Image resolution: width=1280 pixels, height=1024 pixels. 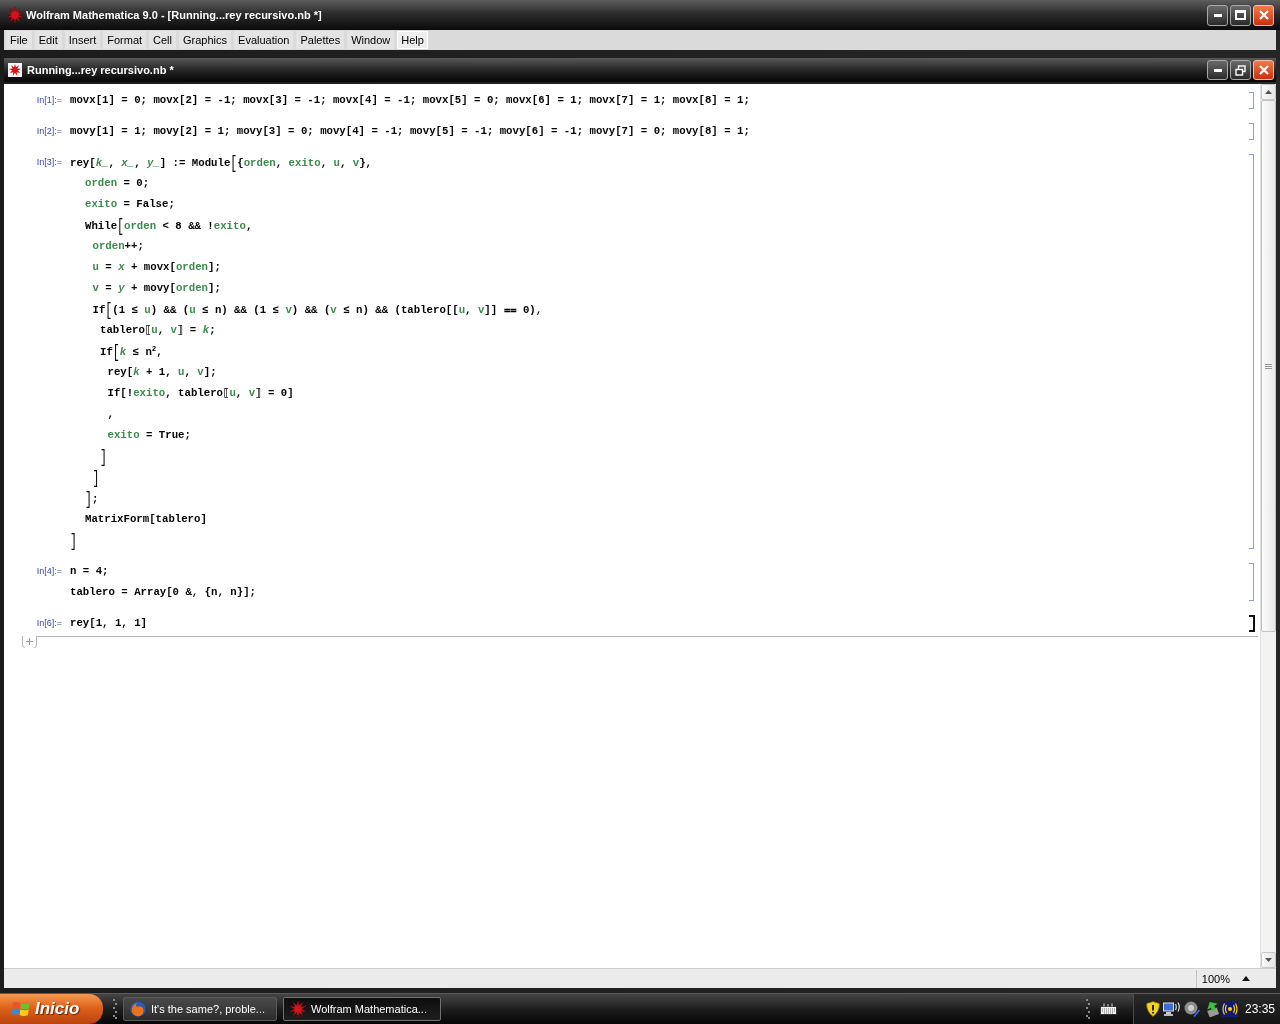 What do you see at coordinates (221, 162) in the screenshot?
I see `code-line: rey[k_, x_, y_] := Module[{orden, exito, u, v},` at bounding box center [221, 162].